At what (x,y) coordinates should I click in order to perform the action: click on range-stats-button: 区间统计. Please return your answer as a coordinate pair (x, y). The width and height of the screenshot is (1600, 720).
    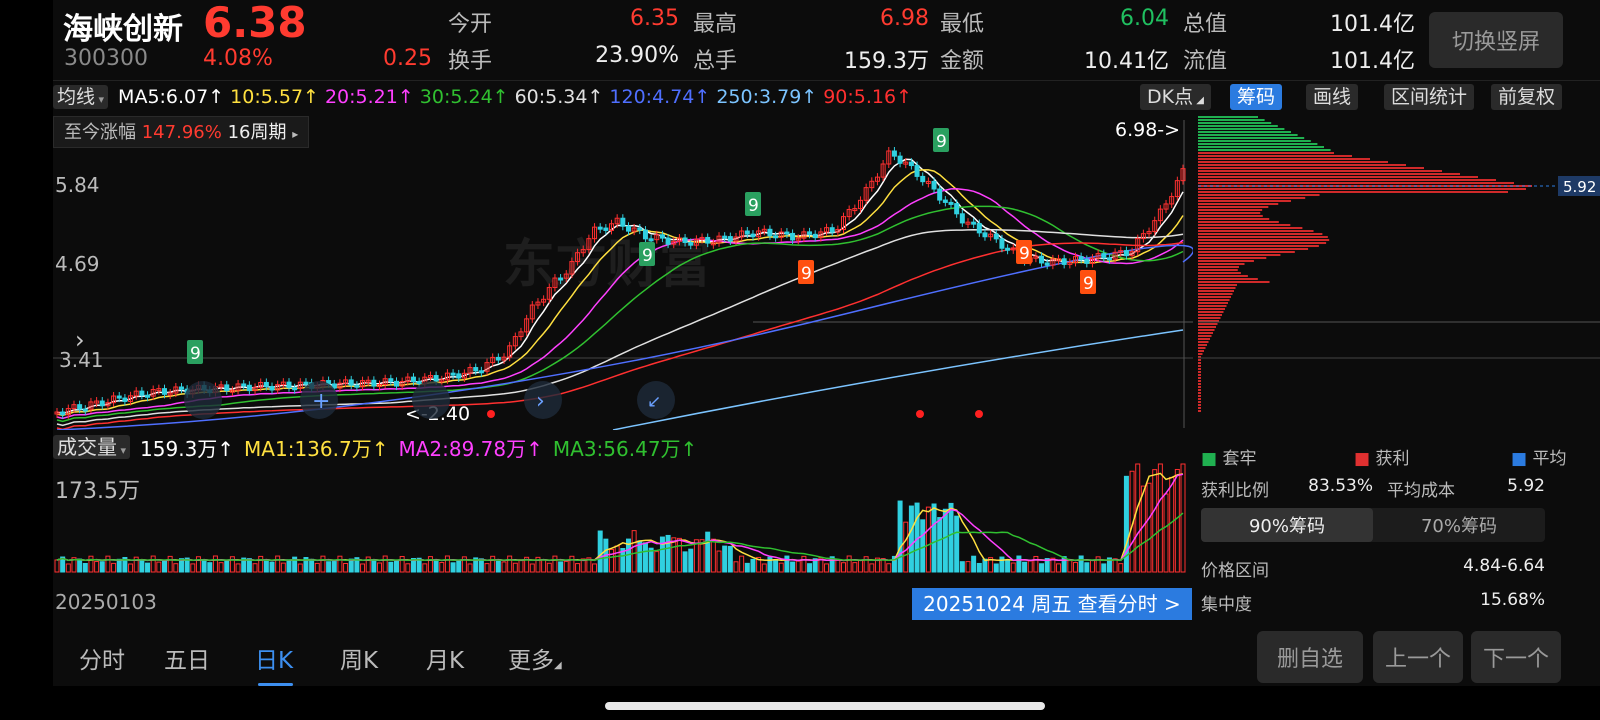
    Looking at the image, I should click on (1429, 97).